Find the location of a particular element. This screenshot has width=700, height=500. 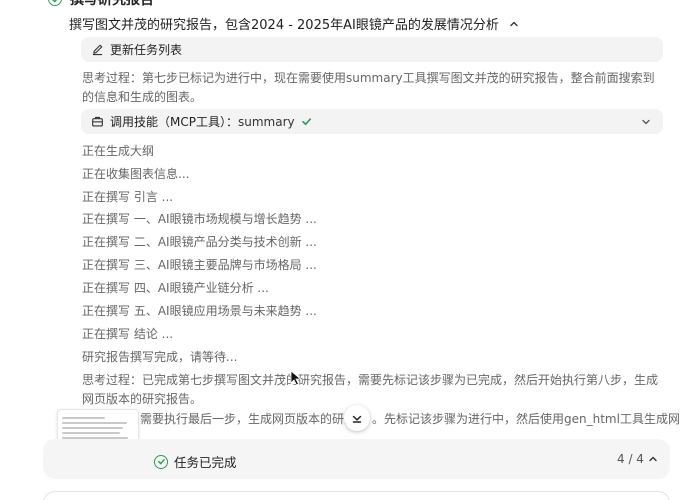

check-icon is located at coordinates (306, 122).